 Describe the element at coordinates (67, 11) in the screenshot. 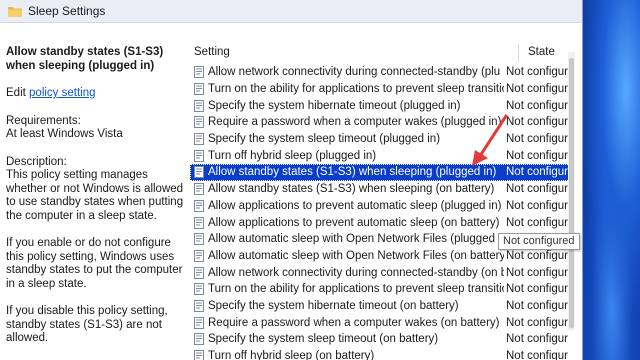

I see `folder-title: Sleep Settings` at that location.